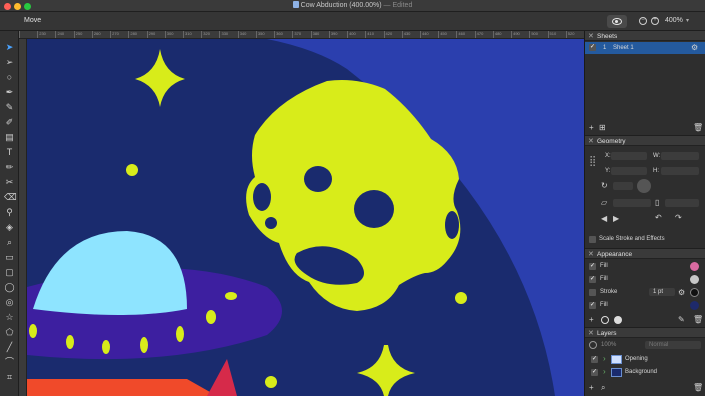  Describe the element at coordinates (592, 292) in the screenshot. I see `checkbox` at that location.